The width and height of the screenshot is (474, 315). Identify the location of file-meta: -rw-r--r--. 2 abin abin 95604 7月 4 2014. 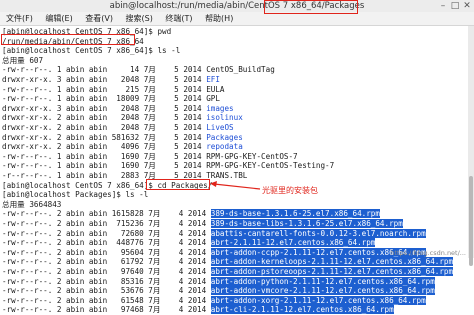
(106, 252).